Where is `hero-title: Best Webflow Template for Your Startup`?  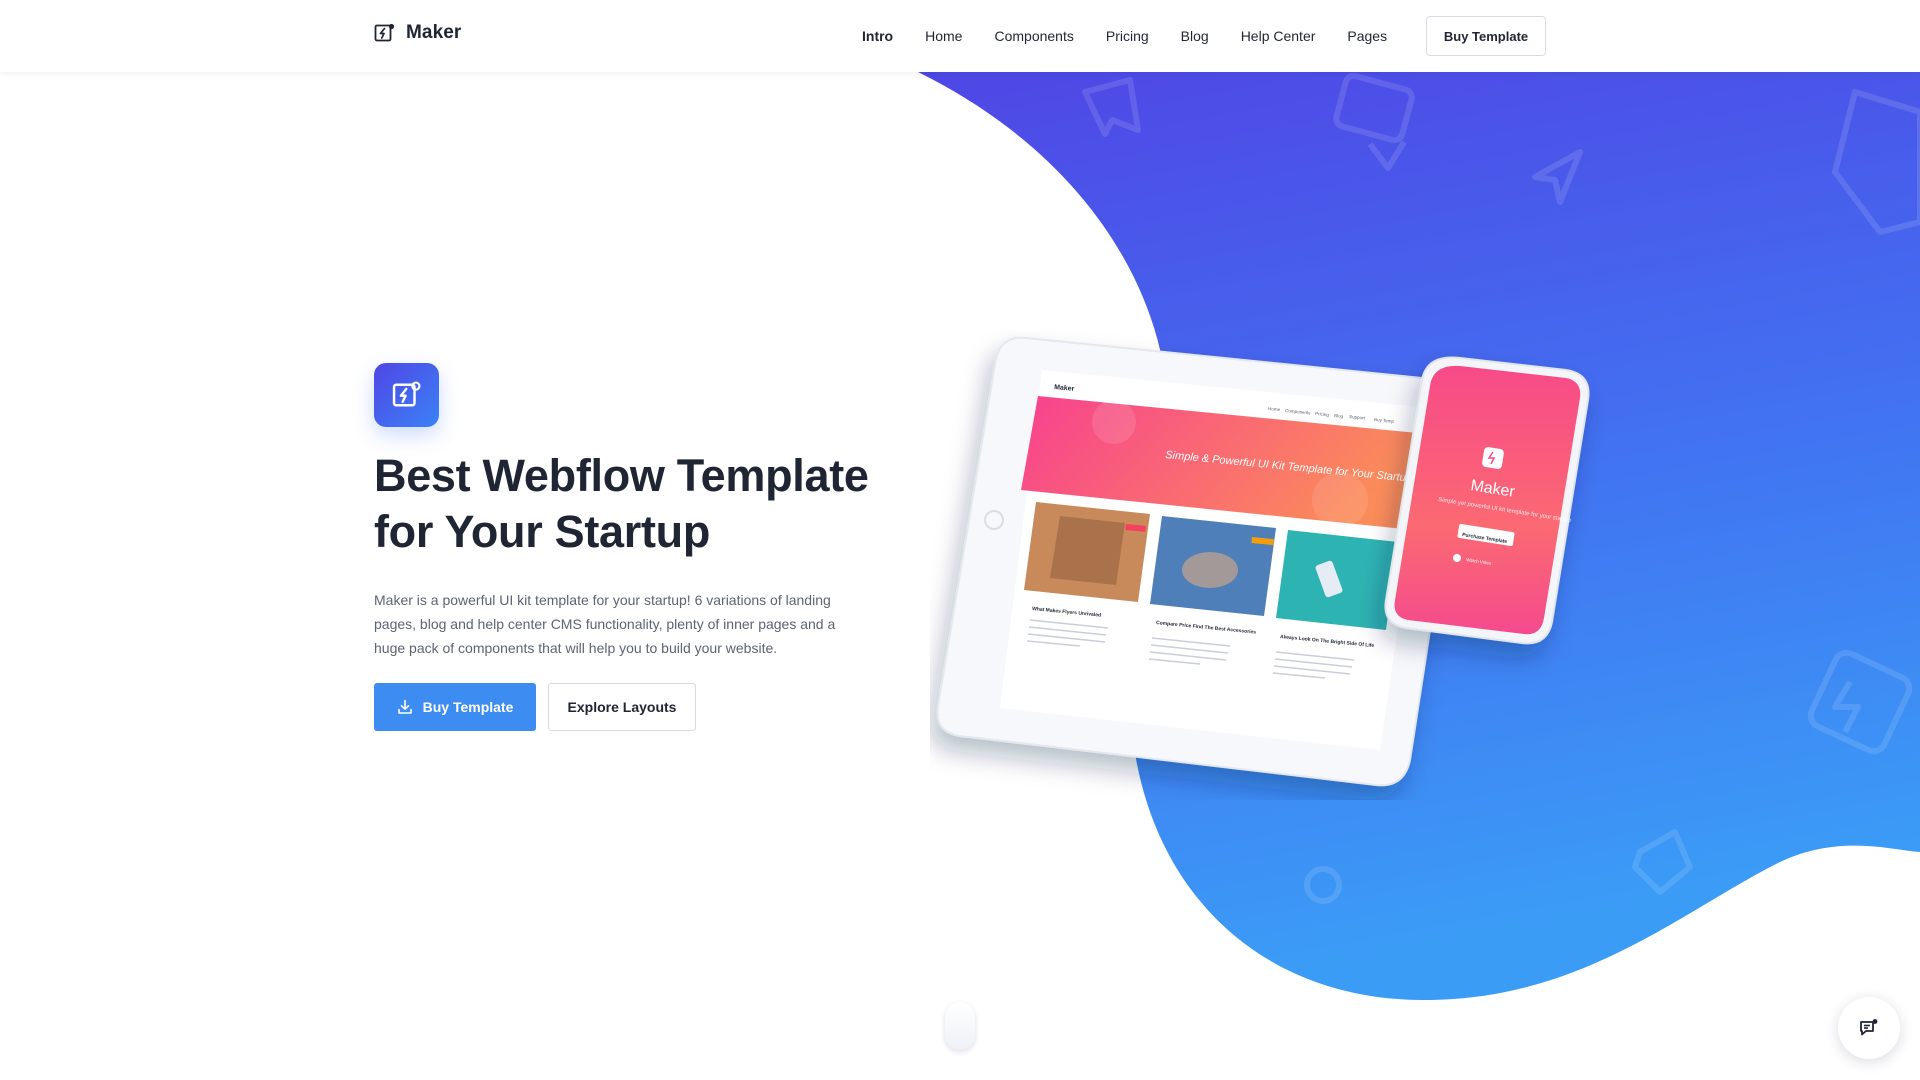 hero-title: Best Webflow Template for Your Startup is located at coordinates (621, 503).